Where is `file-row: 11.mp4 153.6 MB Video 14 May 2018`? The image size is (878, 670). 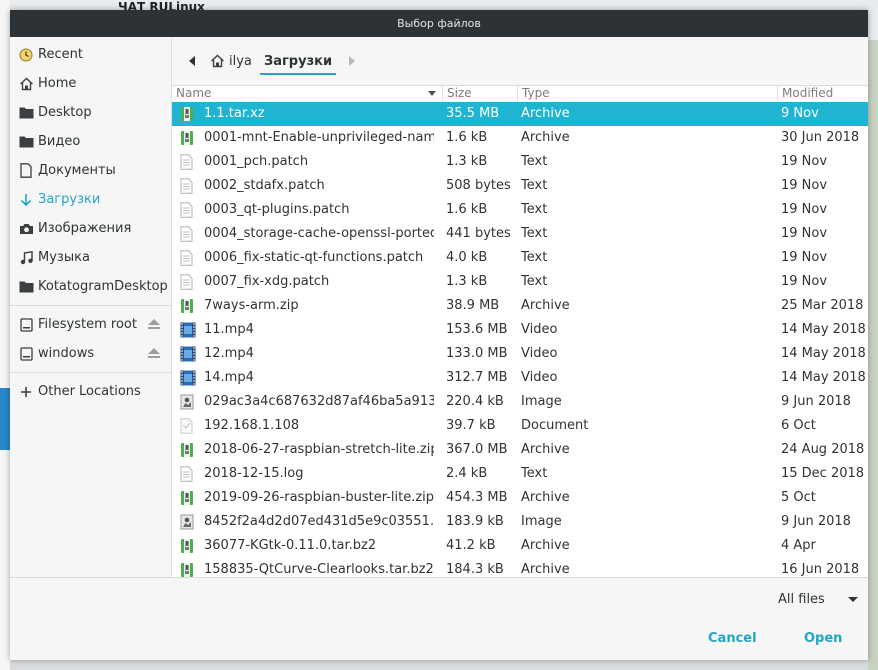 file-row: 11.mp4 153.6 MB Video 14 May 2018 is located at coordinates (520, 330).